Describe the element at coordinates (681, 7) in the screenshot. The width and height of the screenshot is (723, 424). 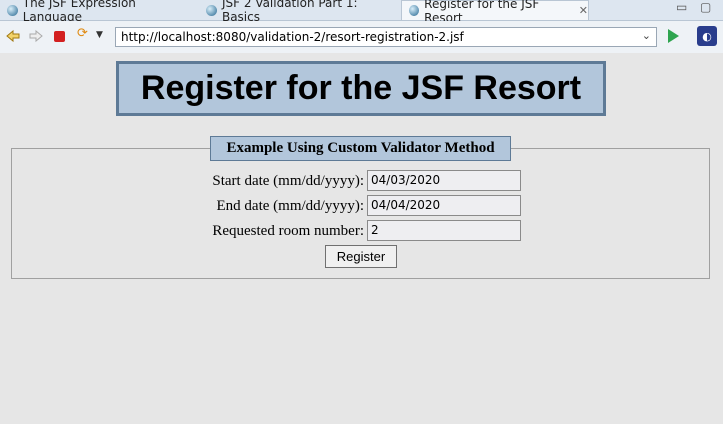
I see `minimize-icon: ▭` at that location.